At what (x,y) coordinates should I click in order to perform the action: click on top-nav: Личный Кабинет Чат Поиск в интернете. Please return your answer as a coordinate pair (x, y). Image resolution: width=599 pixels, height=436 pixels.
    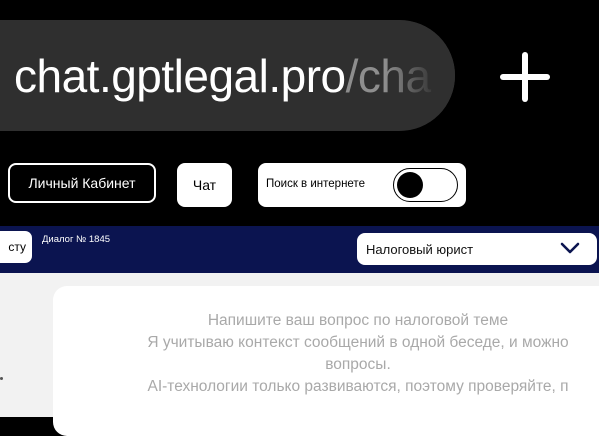
    Looking at the image, I should click on (299, 185).